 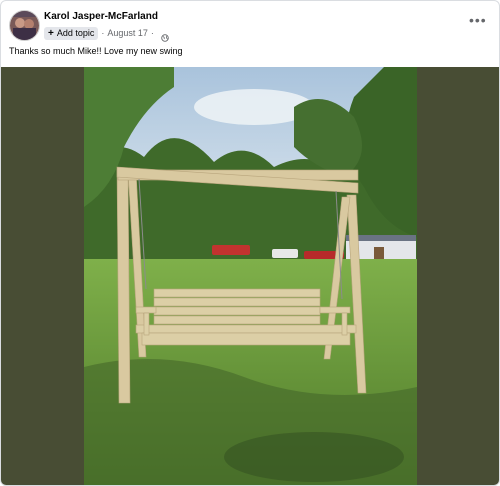 I want to click on post-date: August 17, so click(x=127, y=33).